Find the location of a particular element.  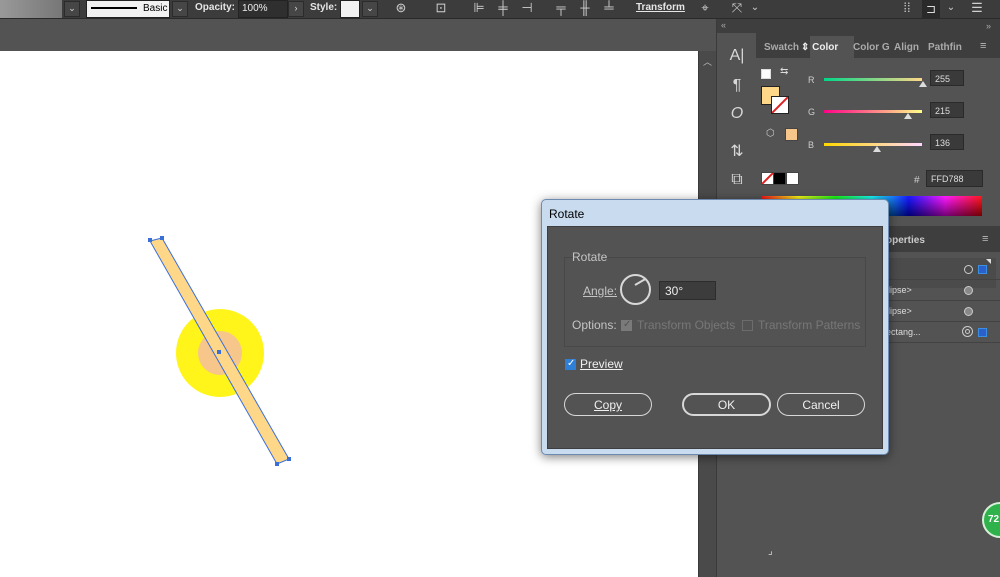

tab-align: Align is located at coordinates (906, 47).